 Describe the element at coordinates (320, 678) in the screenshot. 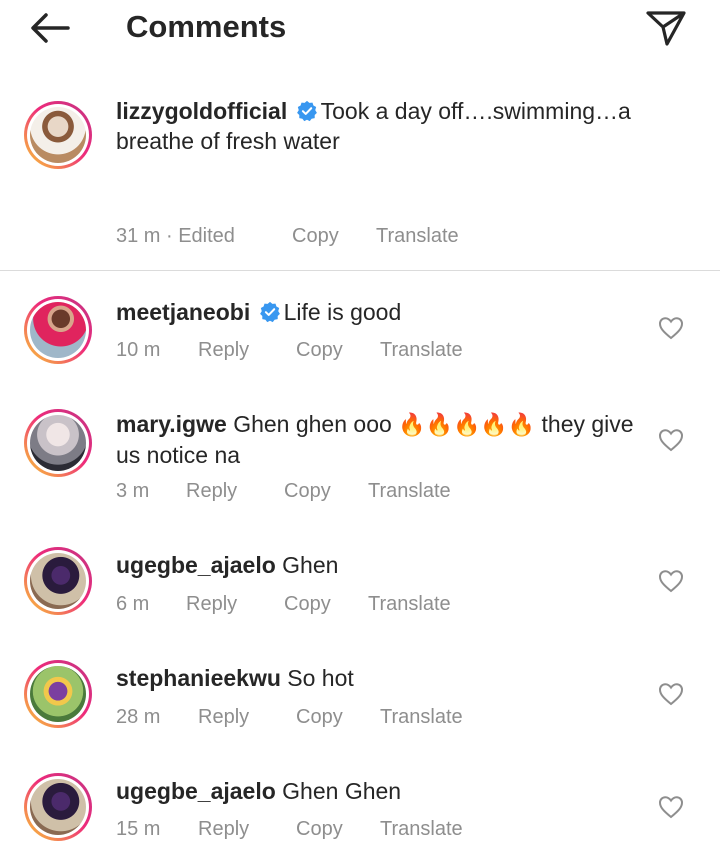

I see `comment-body: So hot` at that location.